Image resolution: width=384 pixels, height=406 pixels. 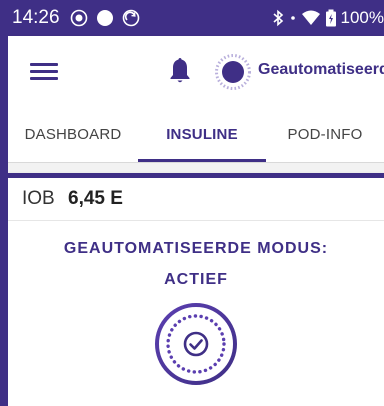 What do you see at coordinates (321, 70) in the screenshot?
I see `mode-label: Geautomatiseerd` at bounding box center [321, 70].